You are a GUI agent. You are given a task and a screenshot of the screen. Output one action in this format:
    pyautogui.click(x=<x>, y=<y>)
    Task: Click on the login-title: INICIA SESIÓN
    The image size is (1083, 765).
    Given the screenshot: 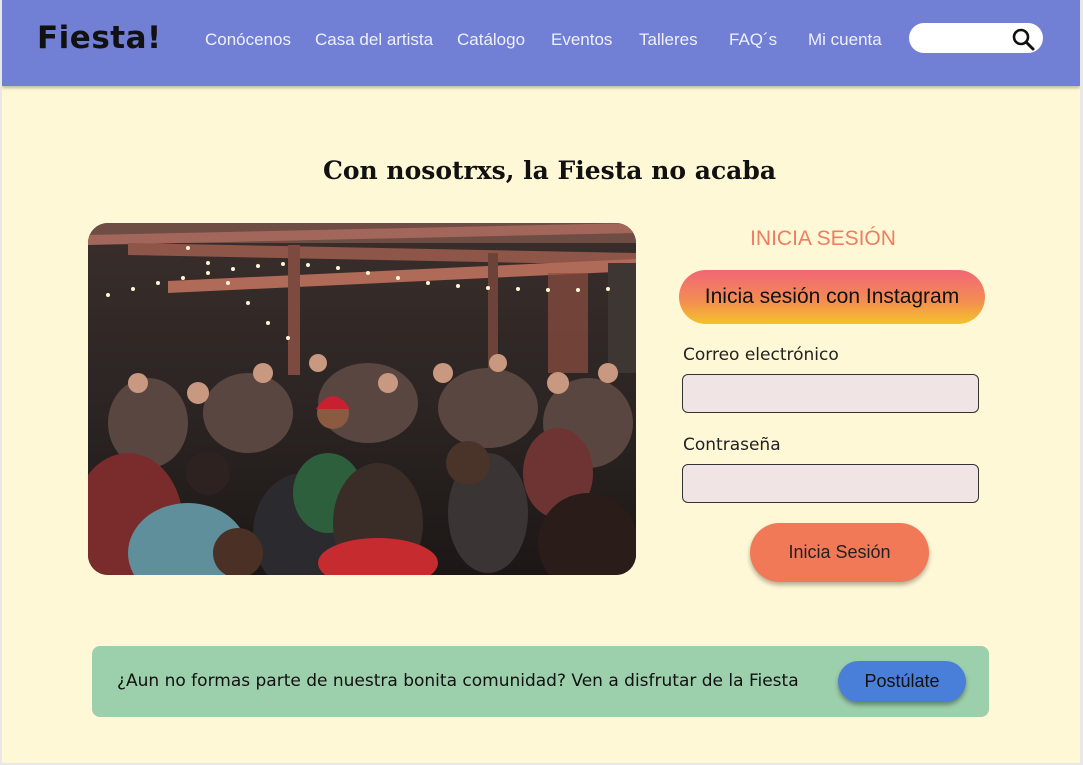 What is the action you would take?
    pyautogui.click(x=823, y=238)
    